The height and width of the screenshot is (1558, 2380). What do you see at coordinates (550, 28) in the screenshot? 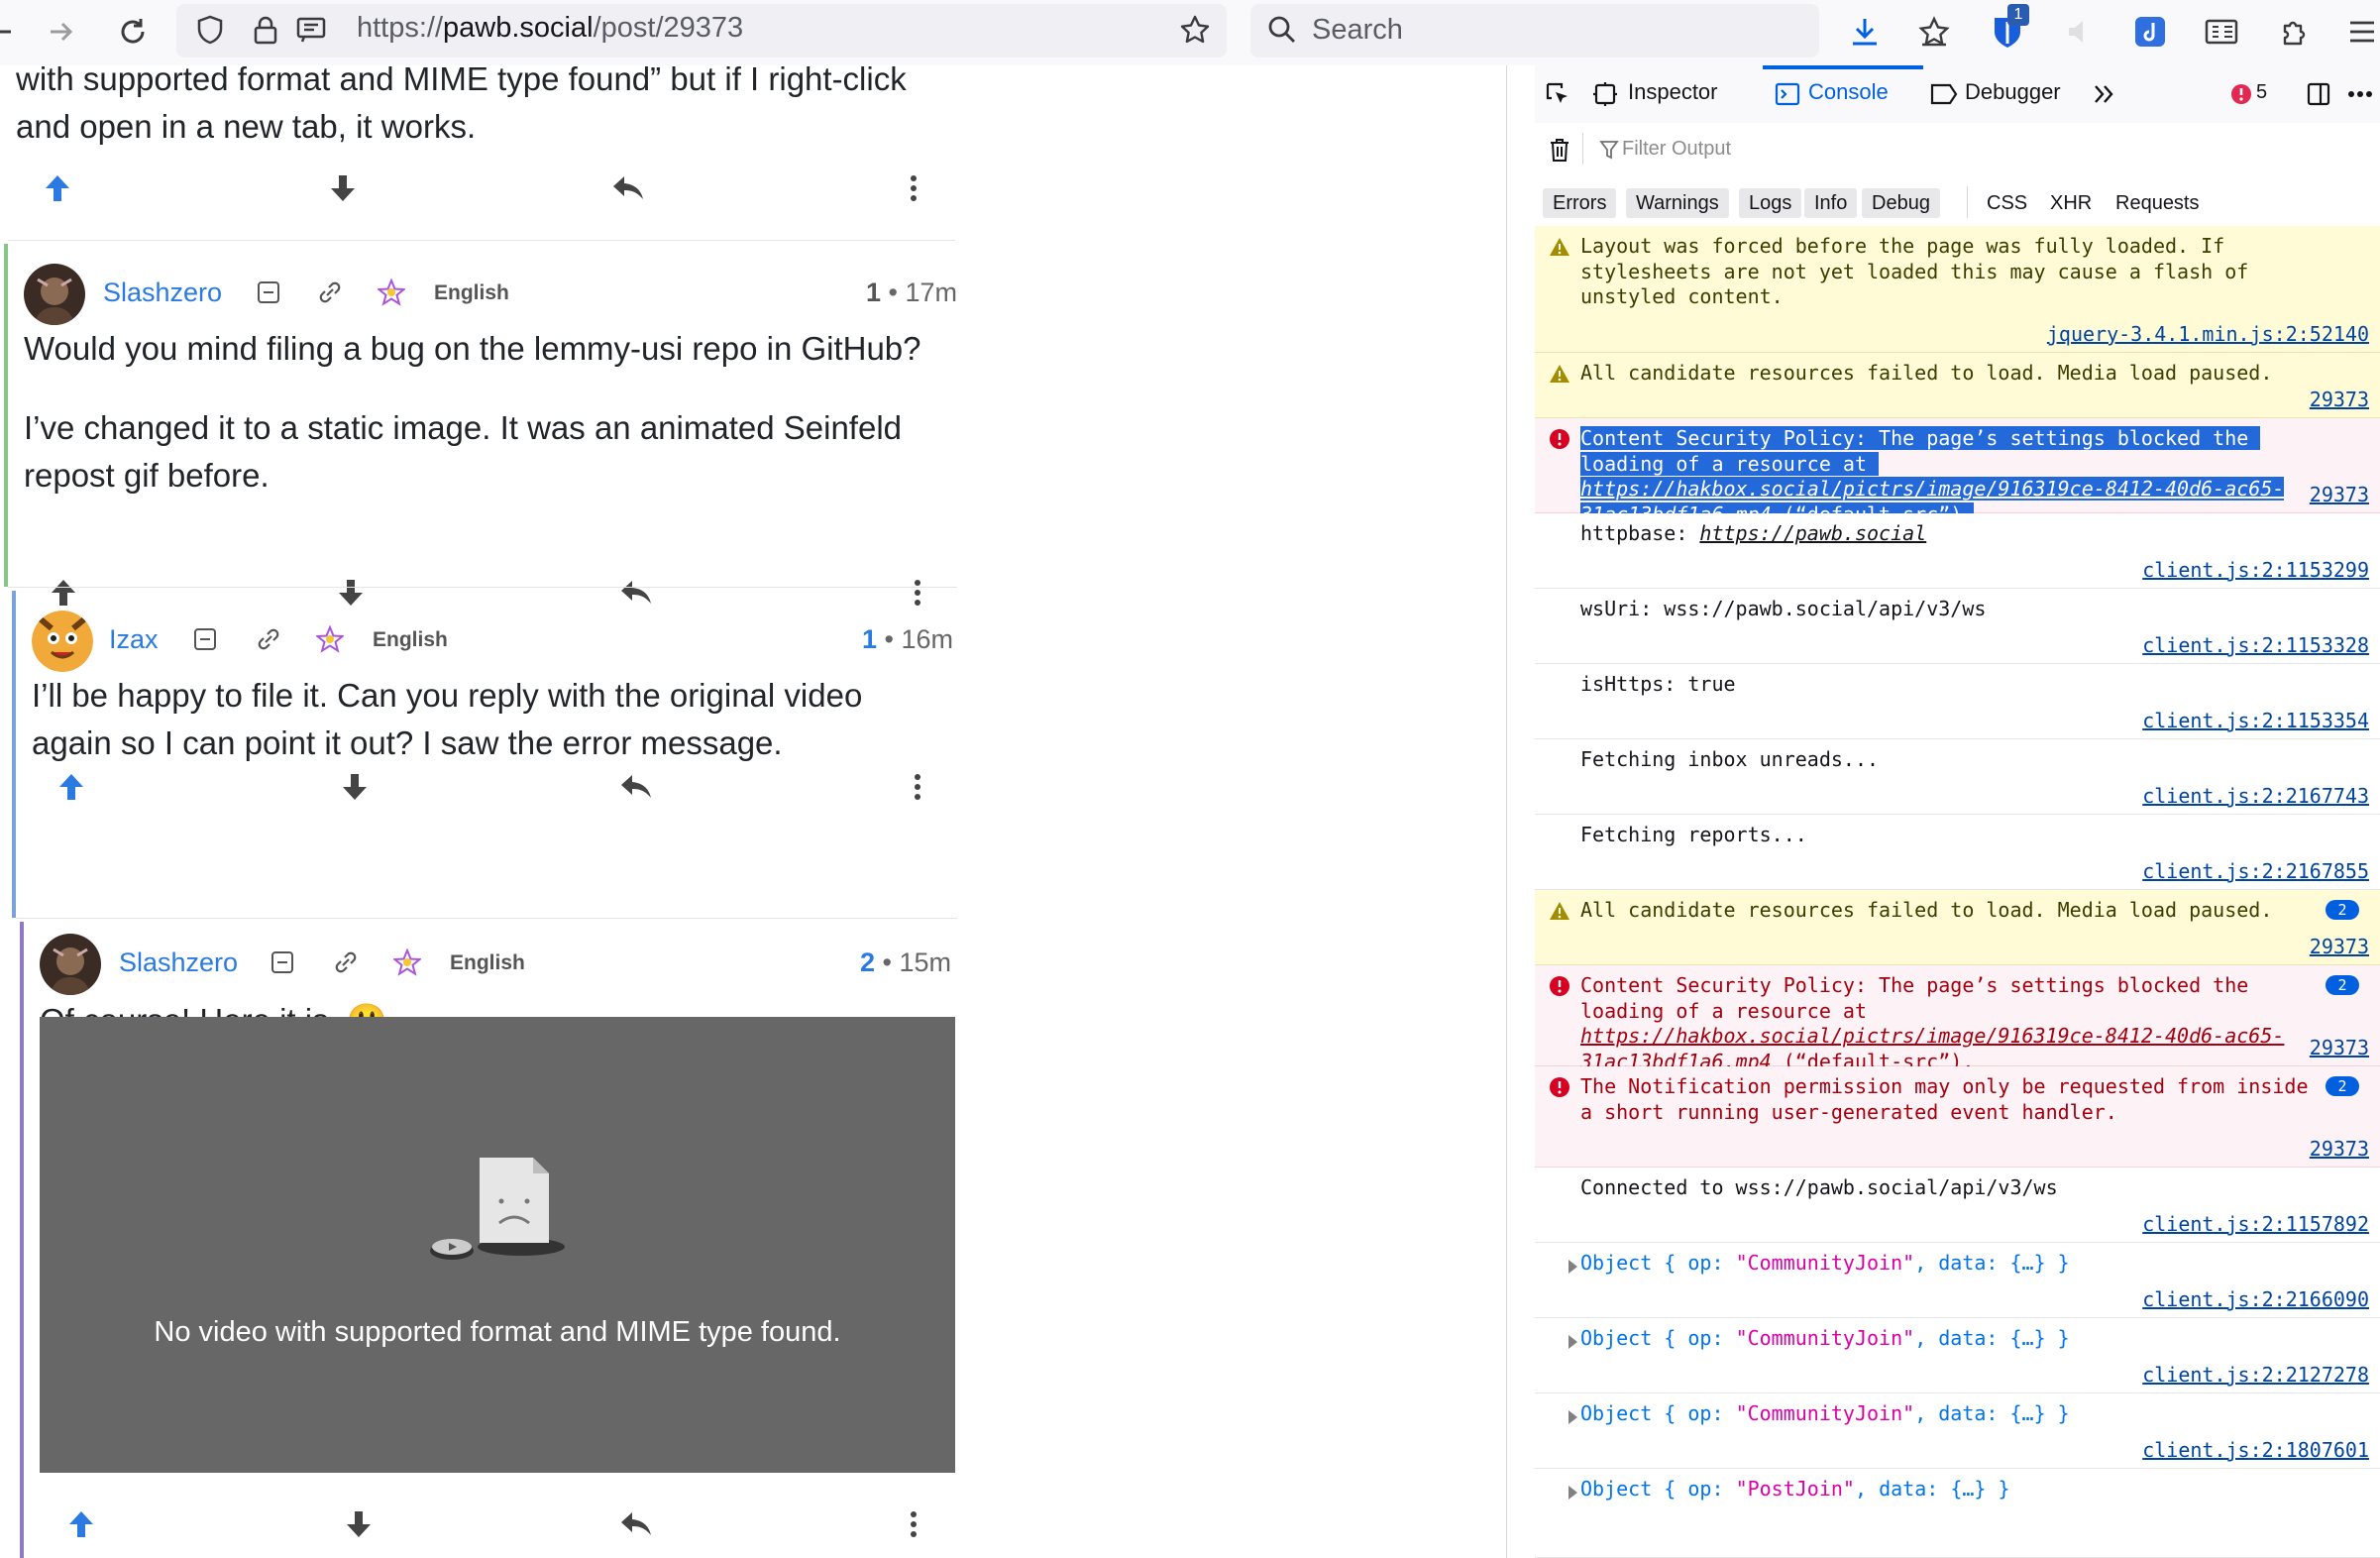
I see `url-text: https://pawb.social/post/29373` at bounding box center [550, 28].